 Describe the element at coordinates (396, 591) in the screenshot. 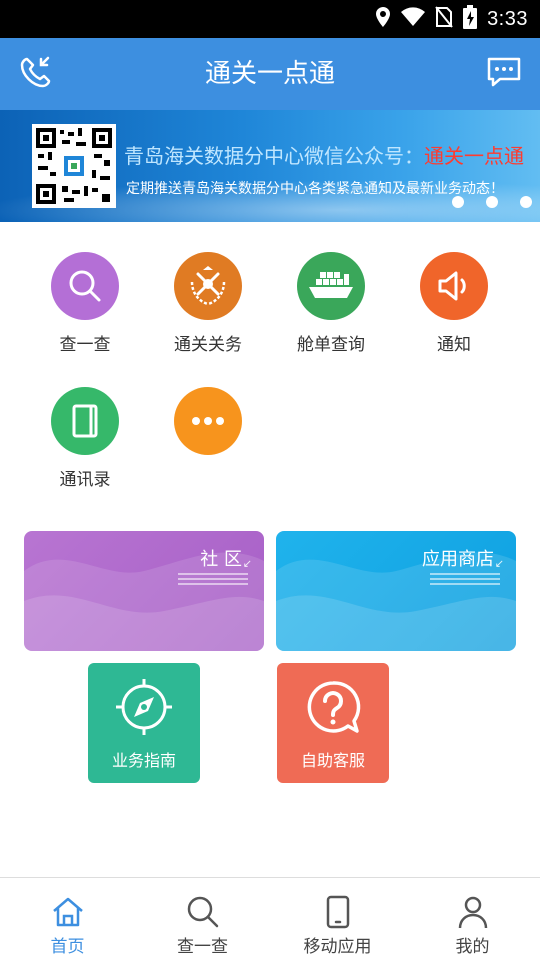

I see `app-store-card: 应用商店 ↙` at that location.